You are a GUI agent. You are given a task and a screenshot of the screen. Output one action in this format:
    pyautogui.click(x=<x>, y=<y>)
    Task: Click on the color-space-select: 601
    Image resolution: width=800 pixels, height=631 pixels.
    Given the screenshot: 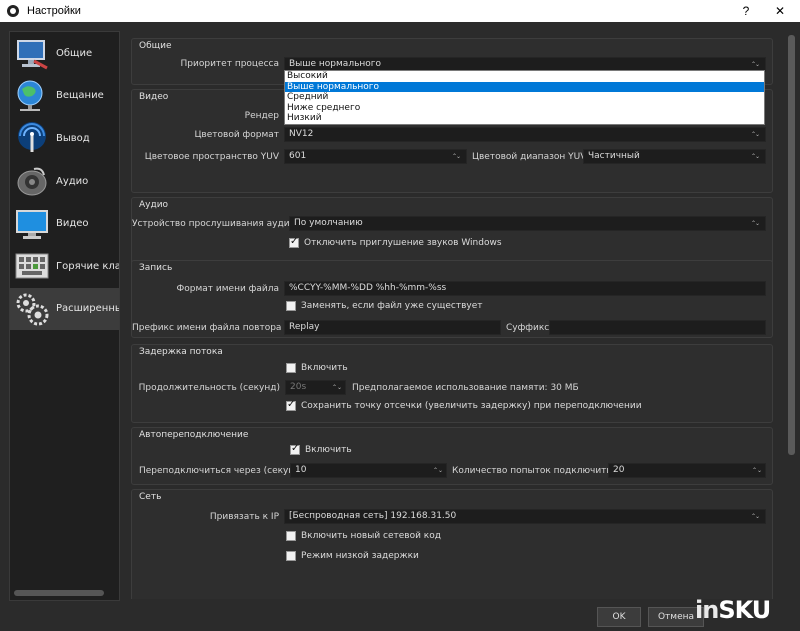 What is the action you would take?
    pyautogui.click(x=375, y=156)
    